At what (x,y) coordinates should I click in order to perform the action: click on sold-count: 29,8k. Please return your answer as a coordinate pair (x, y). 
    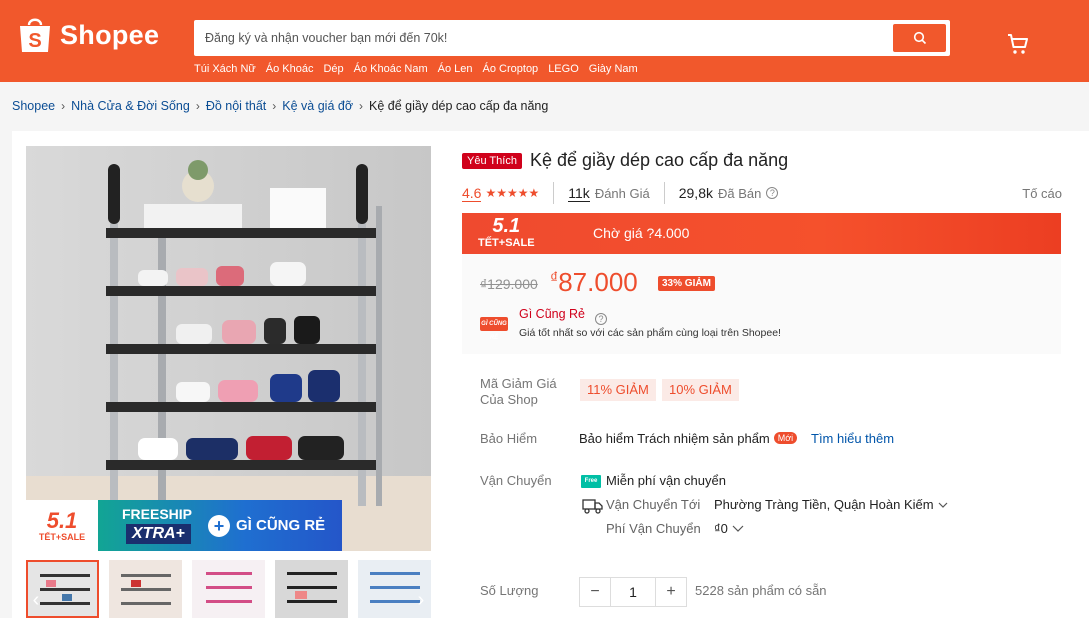
    Looking at the image, I should click on (695, 193).